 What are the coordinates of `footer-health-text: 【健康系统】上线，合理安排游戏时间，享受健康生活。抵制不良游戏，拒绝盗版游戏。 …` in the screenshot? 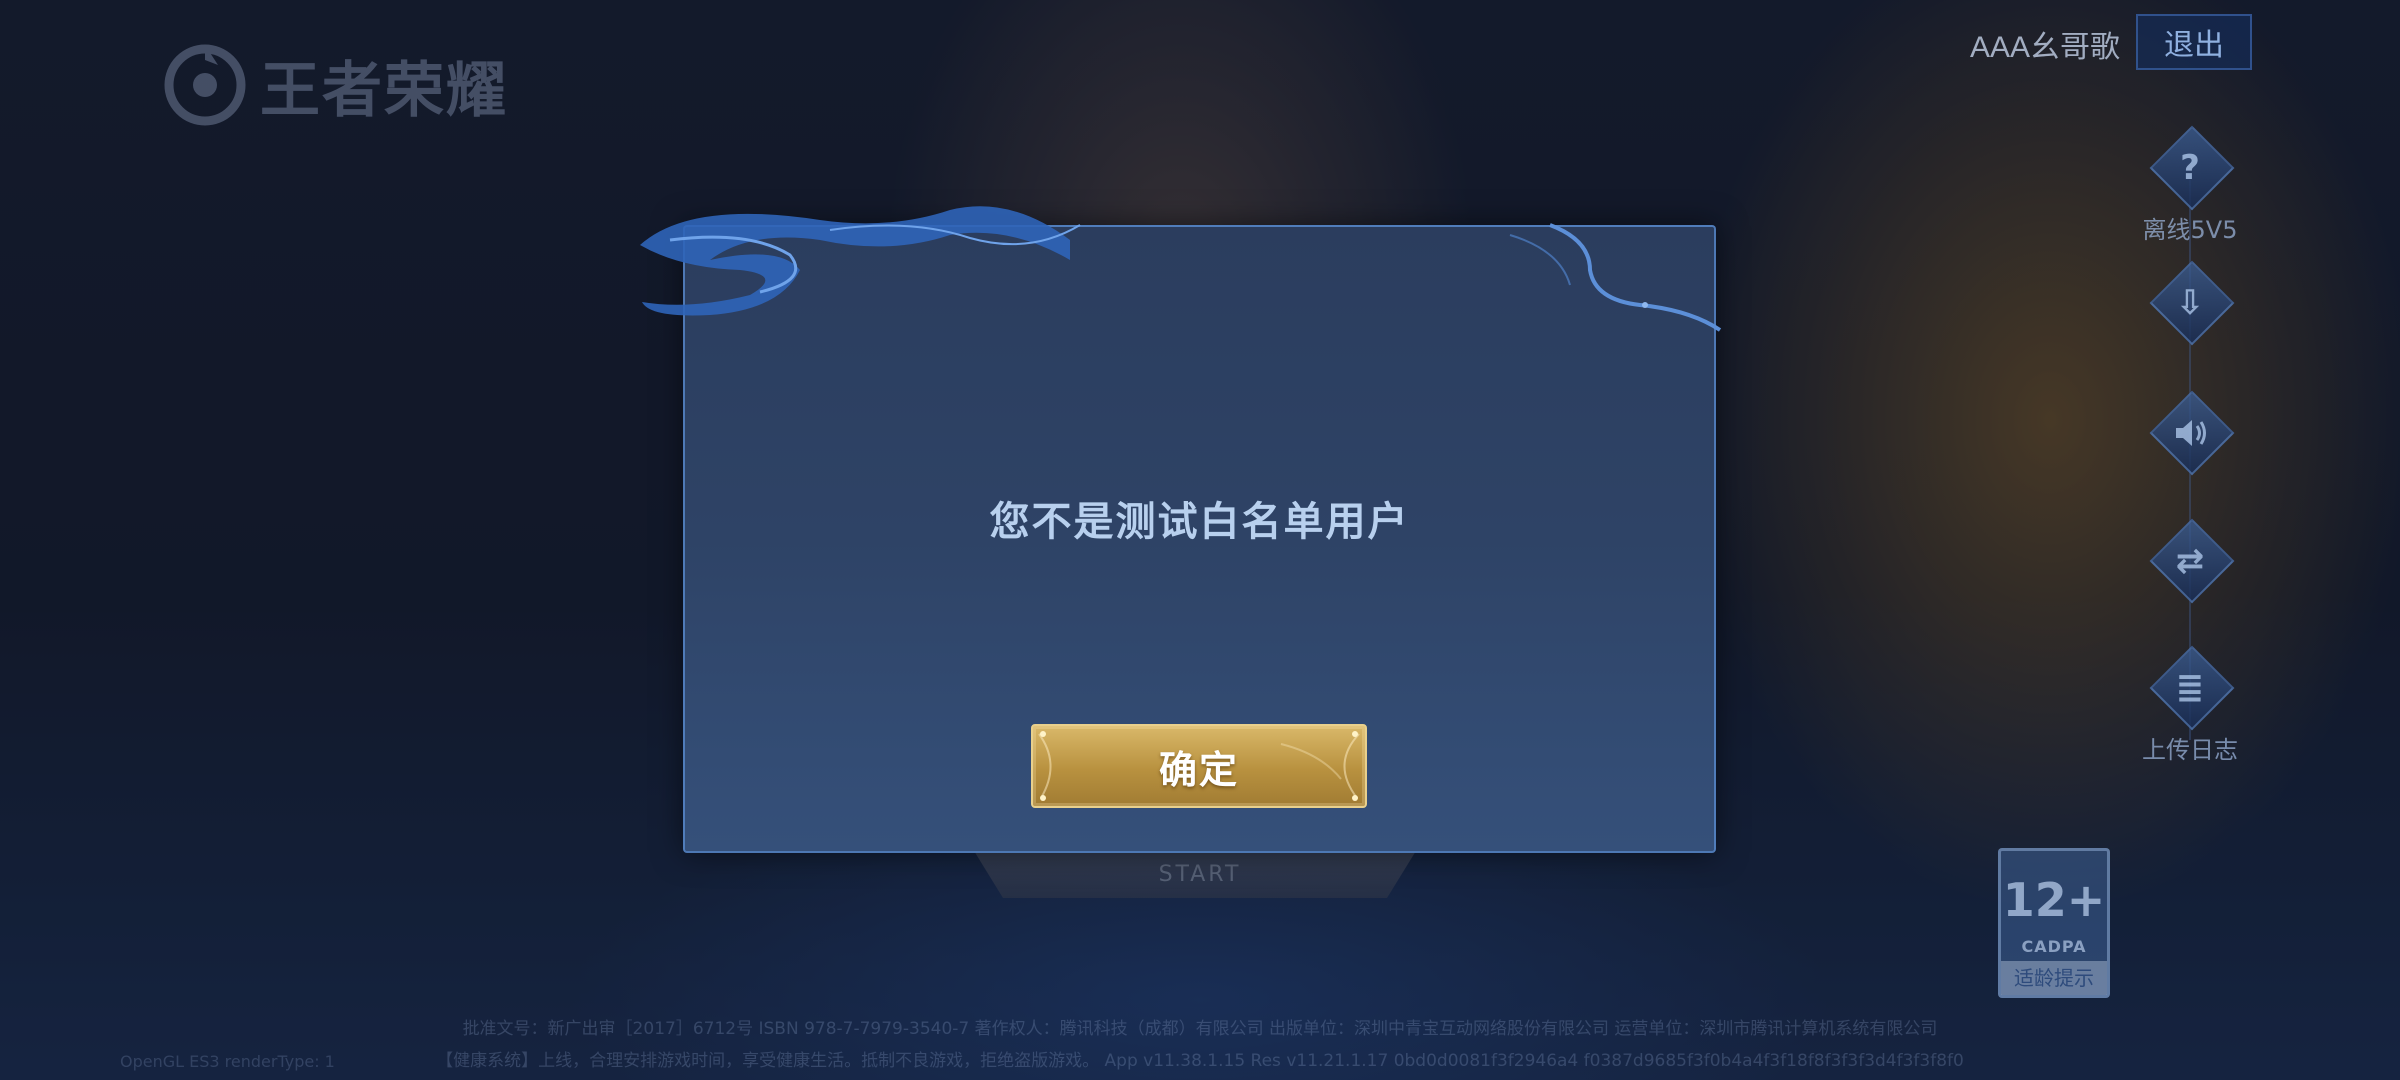 It's located at (1200, 1061).